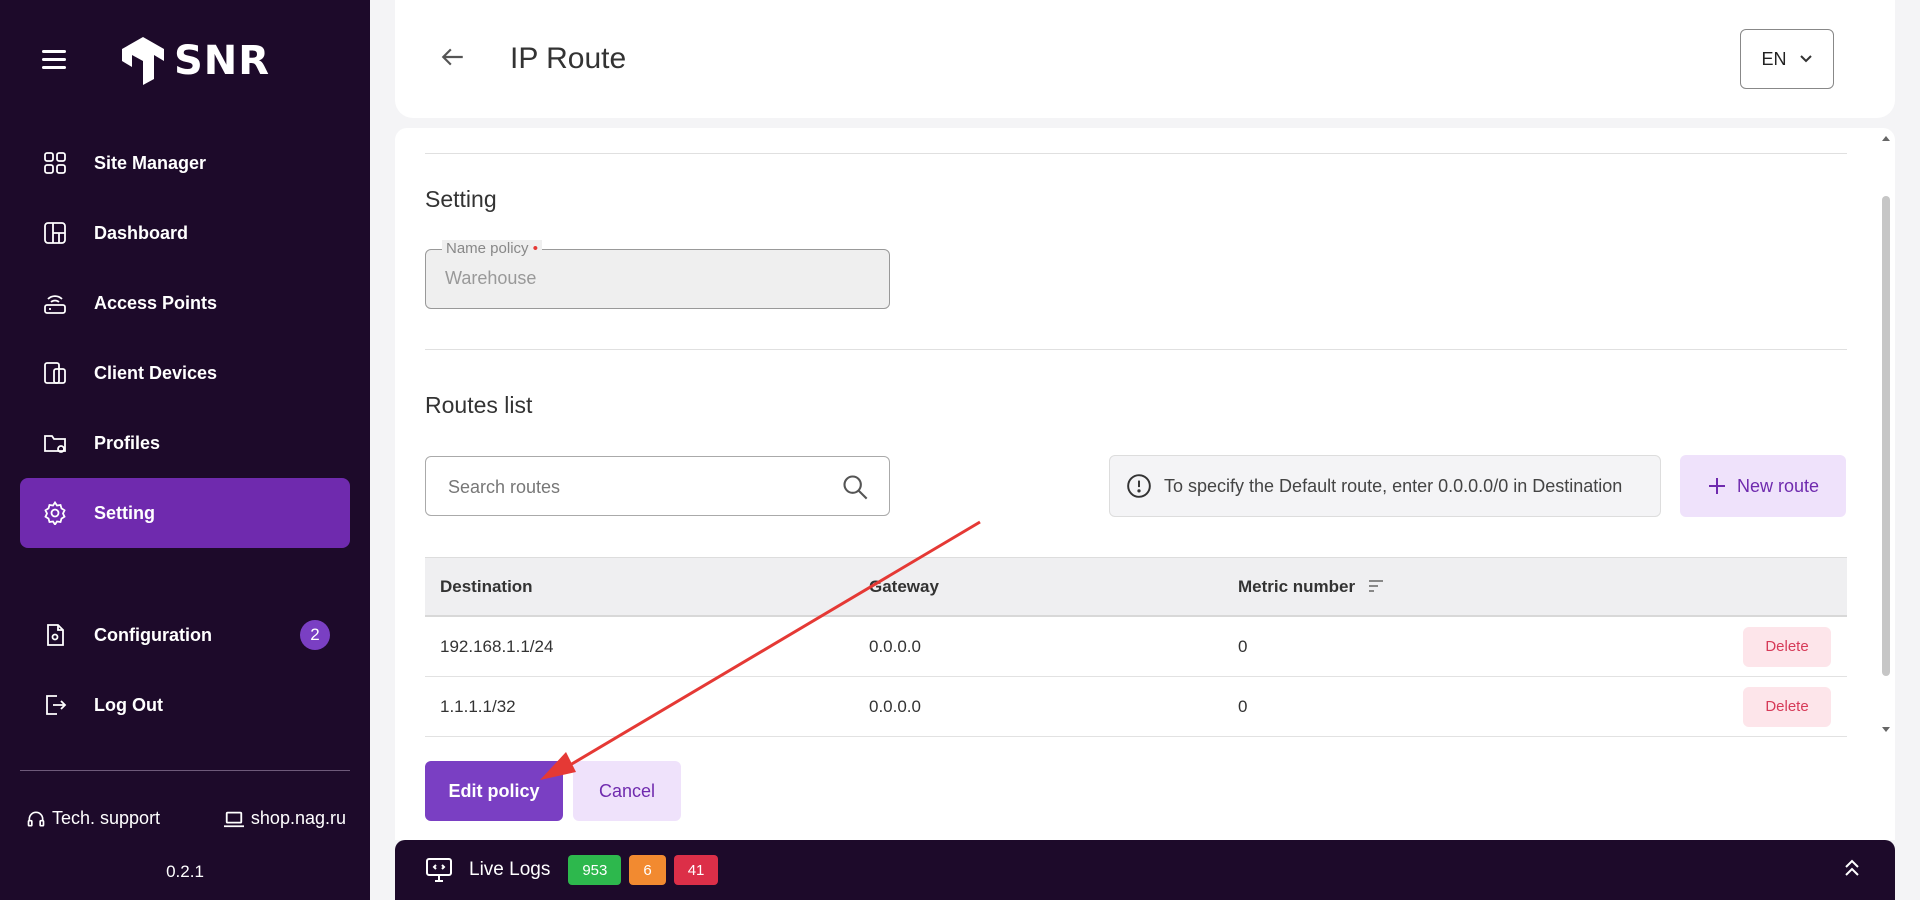 The image size is (1920, 900). Describe the element at coordinates (1886, 138) in the screenshot. I see `scroll-up-icon` at that location.